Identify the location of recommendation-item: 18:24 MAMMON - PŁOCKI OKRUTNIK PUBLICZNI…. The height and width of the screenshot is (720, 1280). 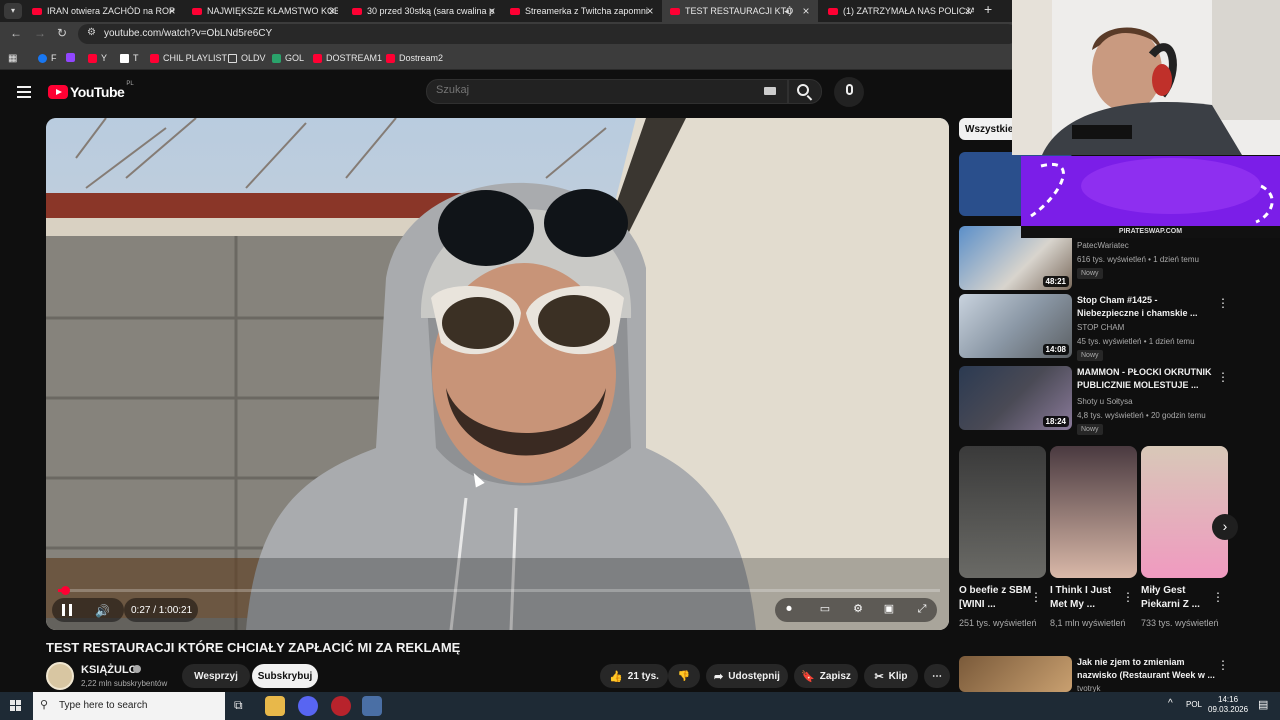
(1109, 400).